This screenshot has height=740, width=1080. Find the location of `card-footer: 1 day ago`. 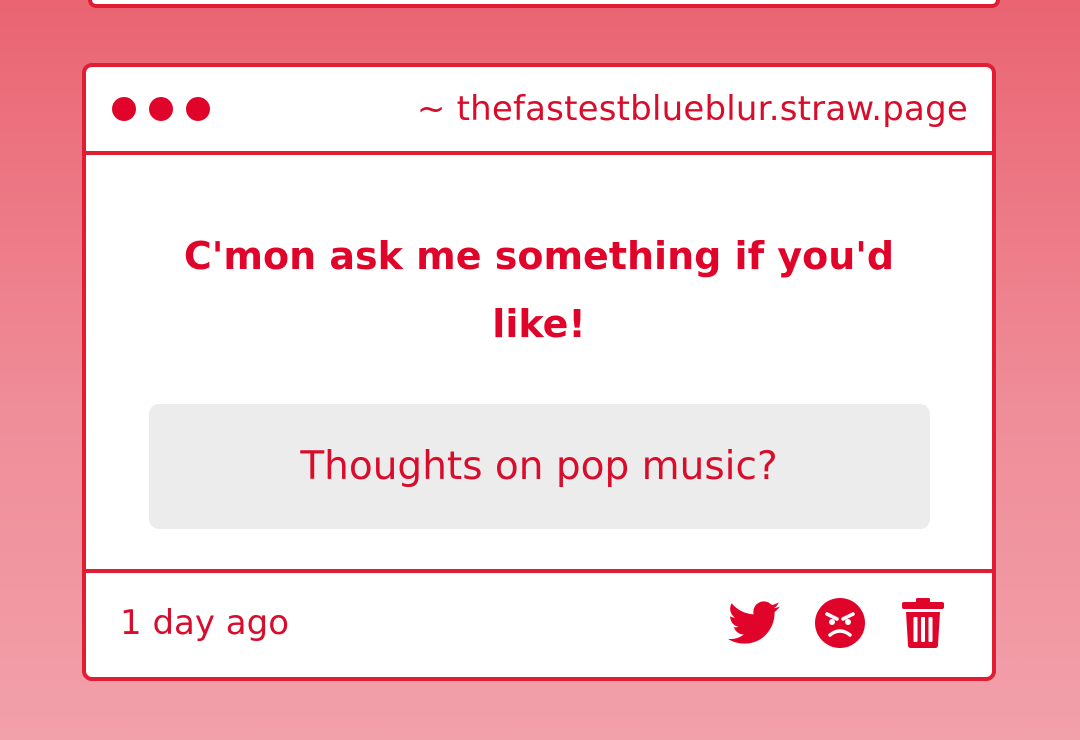

card-footer: 1 day ago is located at coordinates (539, 623).